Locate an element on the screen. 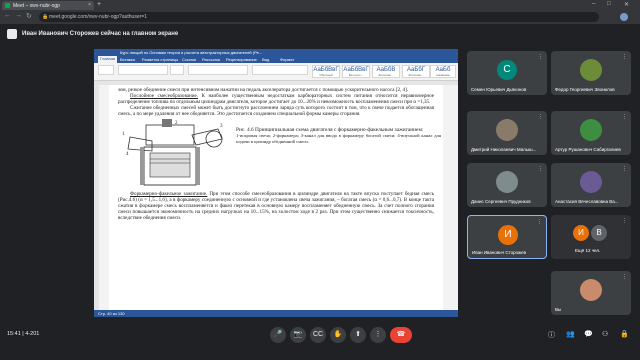 The image size is (640, 360). mic-button: 🎤 is located at coordinates (278, 335).